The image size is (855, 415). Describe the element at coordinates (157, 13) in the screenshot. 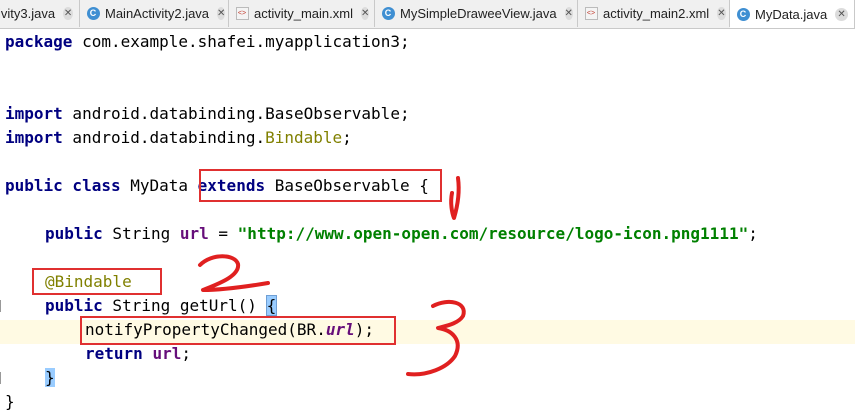

I see `tab-label: MainActivity2.java` at that location.